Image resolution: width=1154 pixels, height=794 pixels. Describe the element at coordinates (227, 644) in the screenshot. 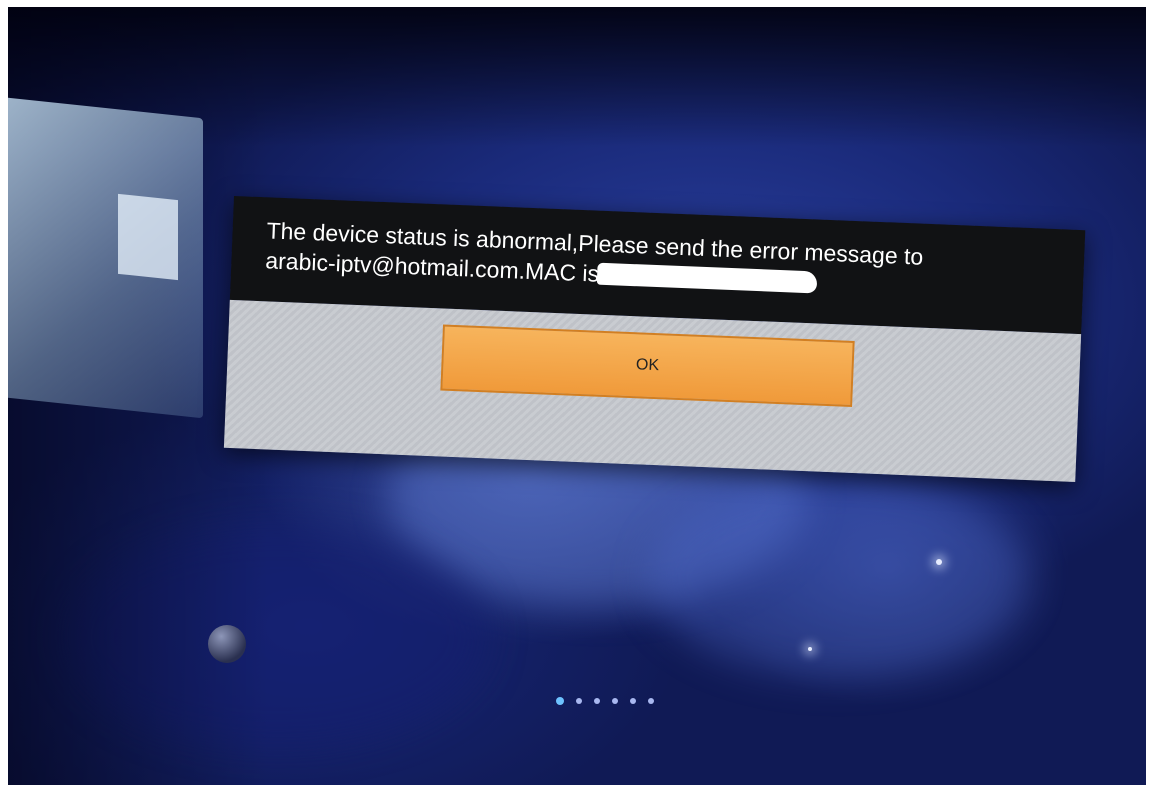

I see `planet-icon` at that location.